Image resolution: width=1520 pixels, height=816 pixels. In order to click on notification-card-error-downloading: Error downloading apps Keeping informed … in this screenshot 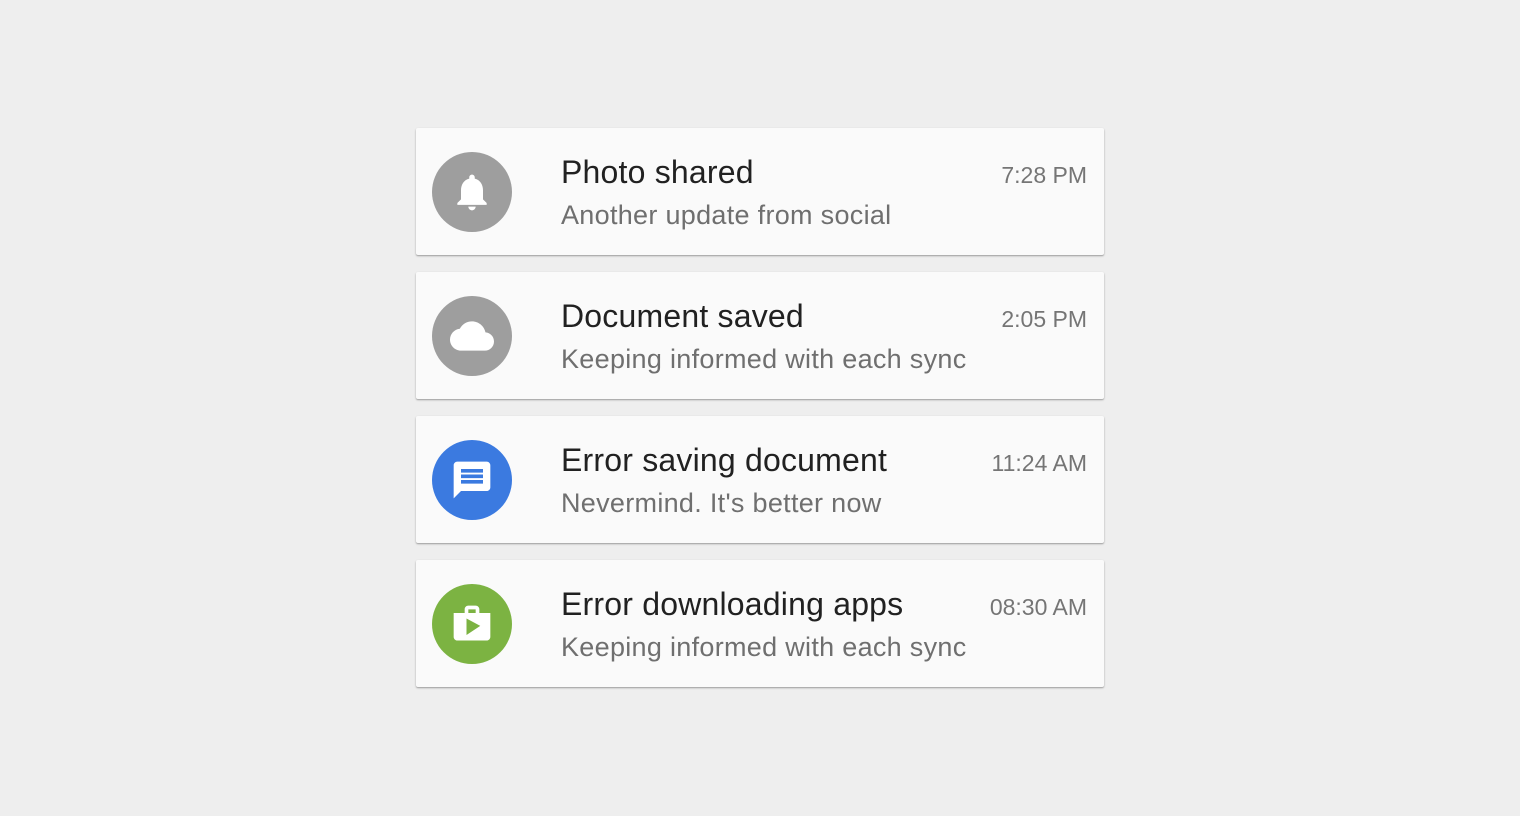, I will do `click(760, 623)`.